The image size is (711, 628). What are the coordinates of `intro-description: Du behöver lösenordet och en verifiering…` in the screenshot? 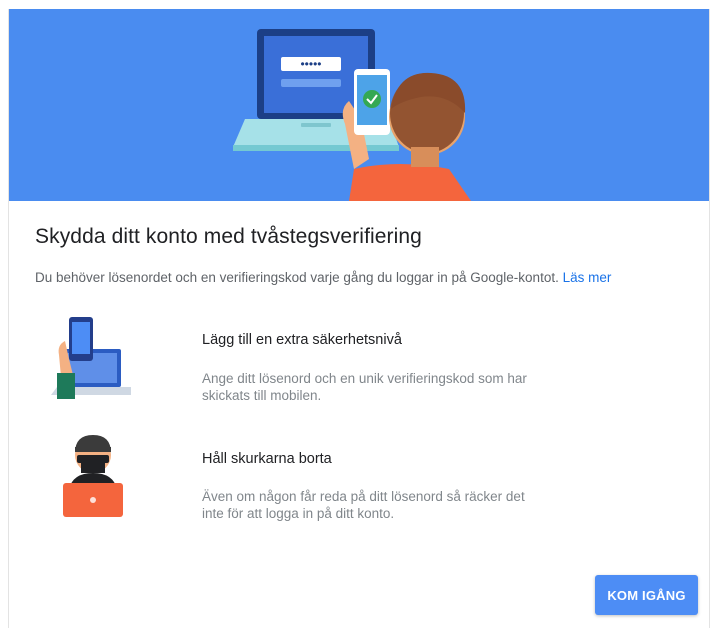 It's located at (297, 277).